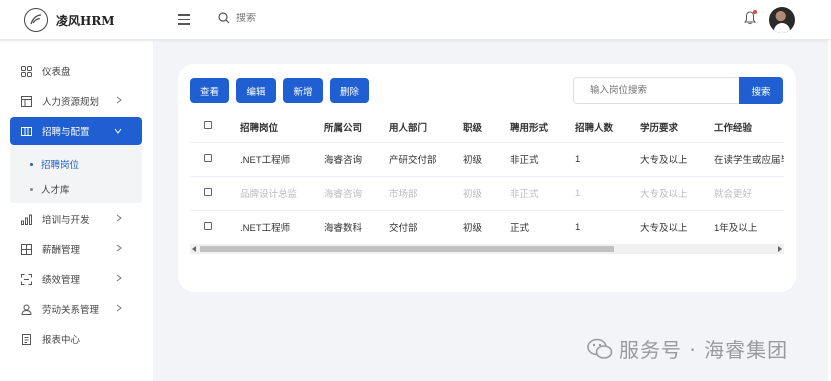 This screenshot has width=831, height=381. I want to click on dashboard-icon, so click(26, 71).